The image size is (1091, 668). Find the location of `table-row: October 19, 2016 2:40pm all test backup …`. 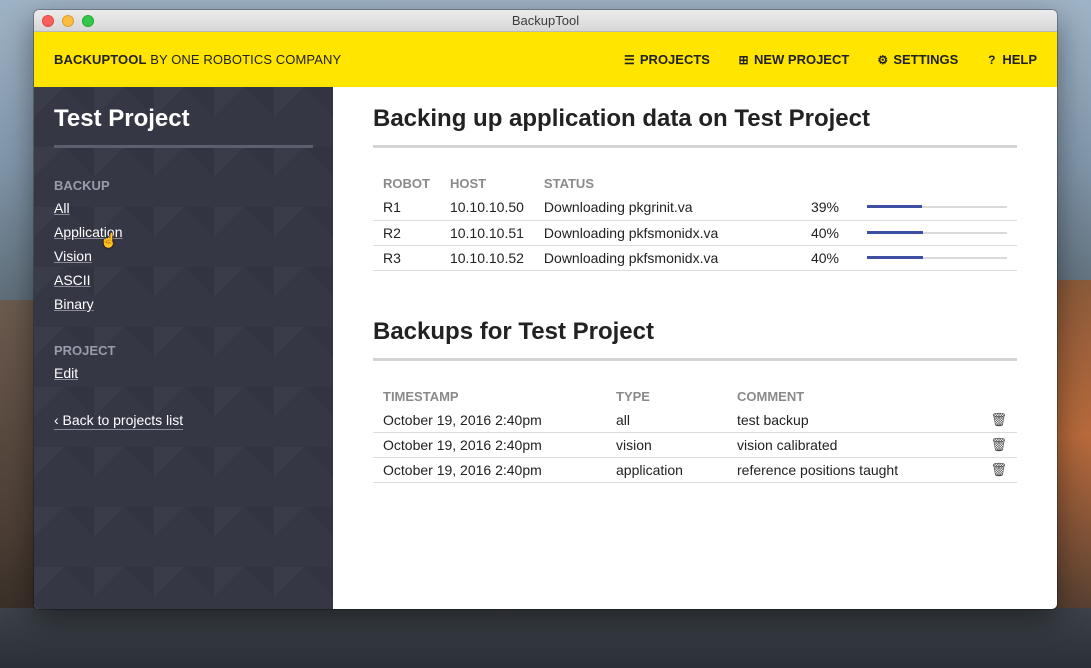

table-row: October 19, 2016 2:40pm all test backup … is located at coordinates (695, 420).